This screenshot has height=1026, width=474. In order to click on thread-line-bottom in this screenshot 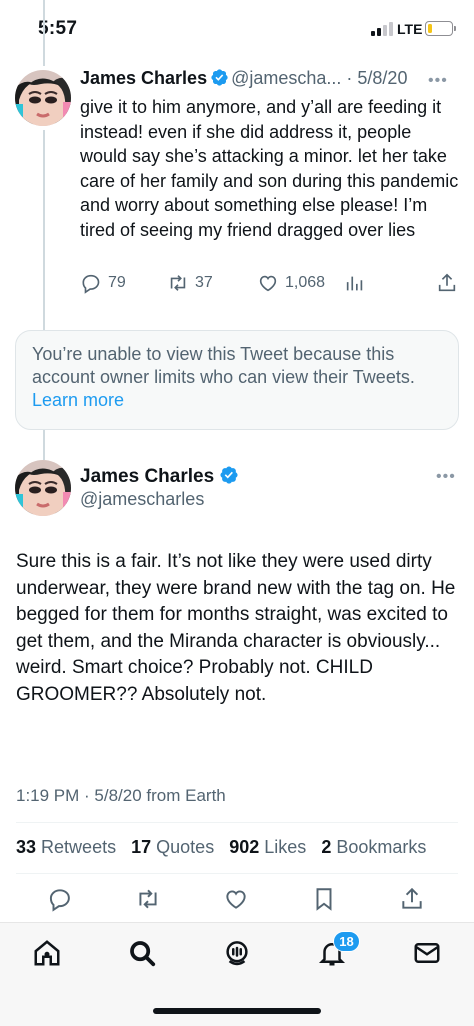, I will do `click(44, 445)`.